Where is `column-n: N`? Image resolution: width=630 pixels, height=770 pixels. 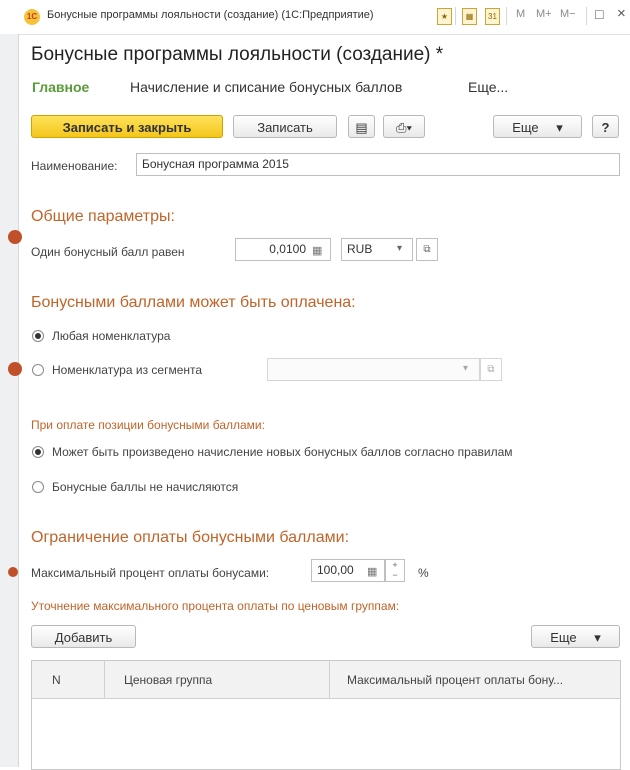 column-n: N is located at coordinates (56, 680).